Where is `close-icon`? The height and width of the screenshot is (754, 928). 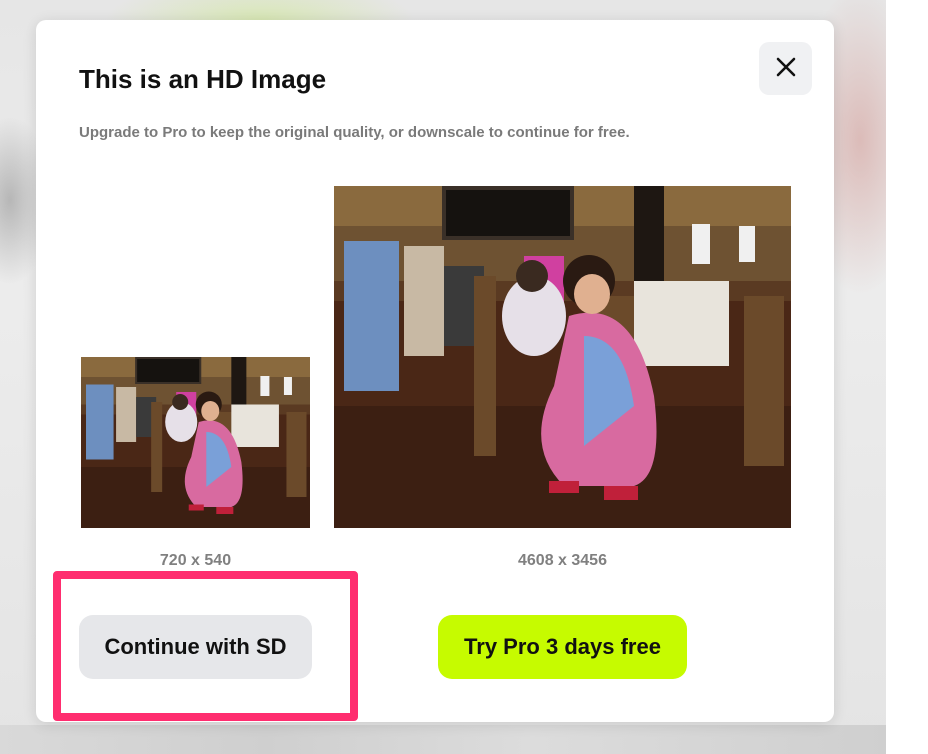
close-icon is located at coordinates (786, 68).